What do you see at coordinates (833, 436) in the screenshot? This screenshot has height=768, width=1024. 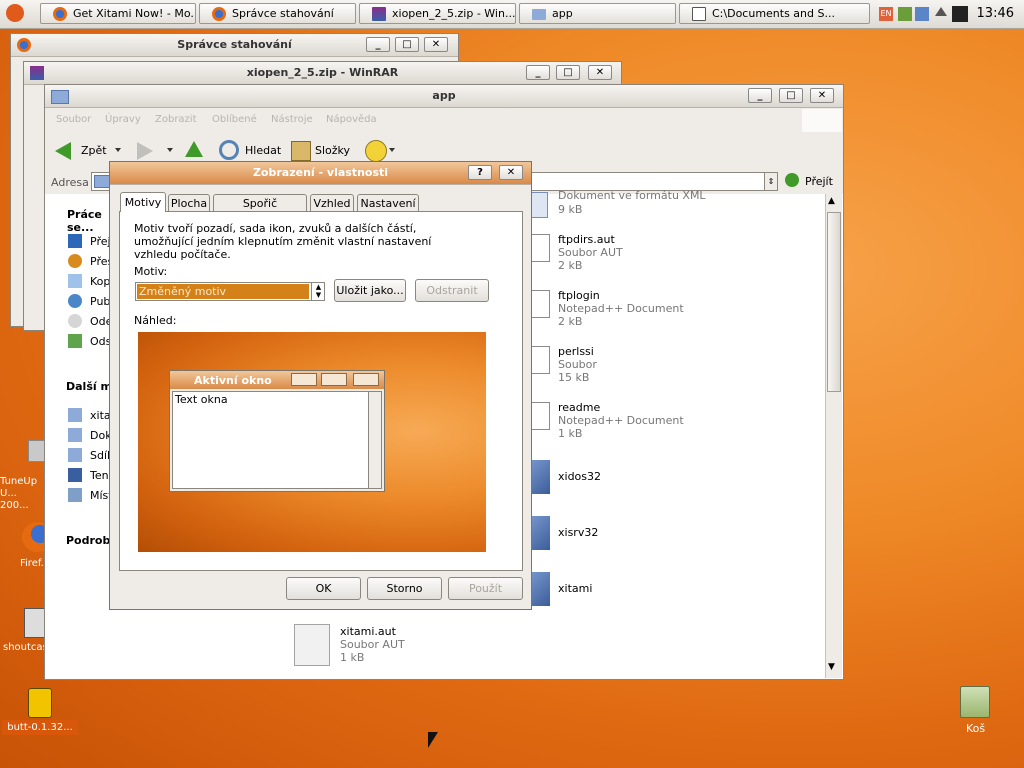 I see `scrollbar-vertical: ▲ ▼` at bounding box center [833, 436].